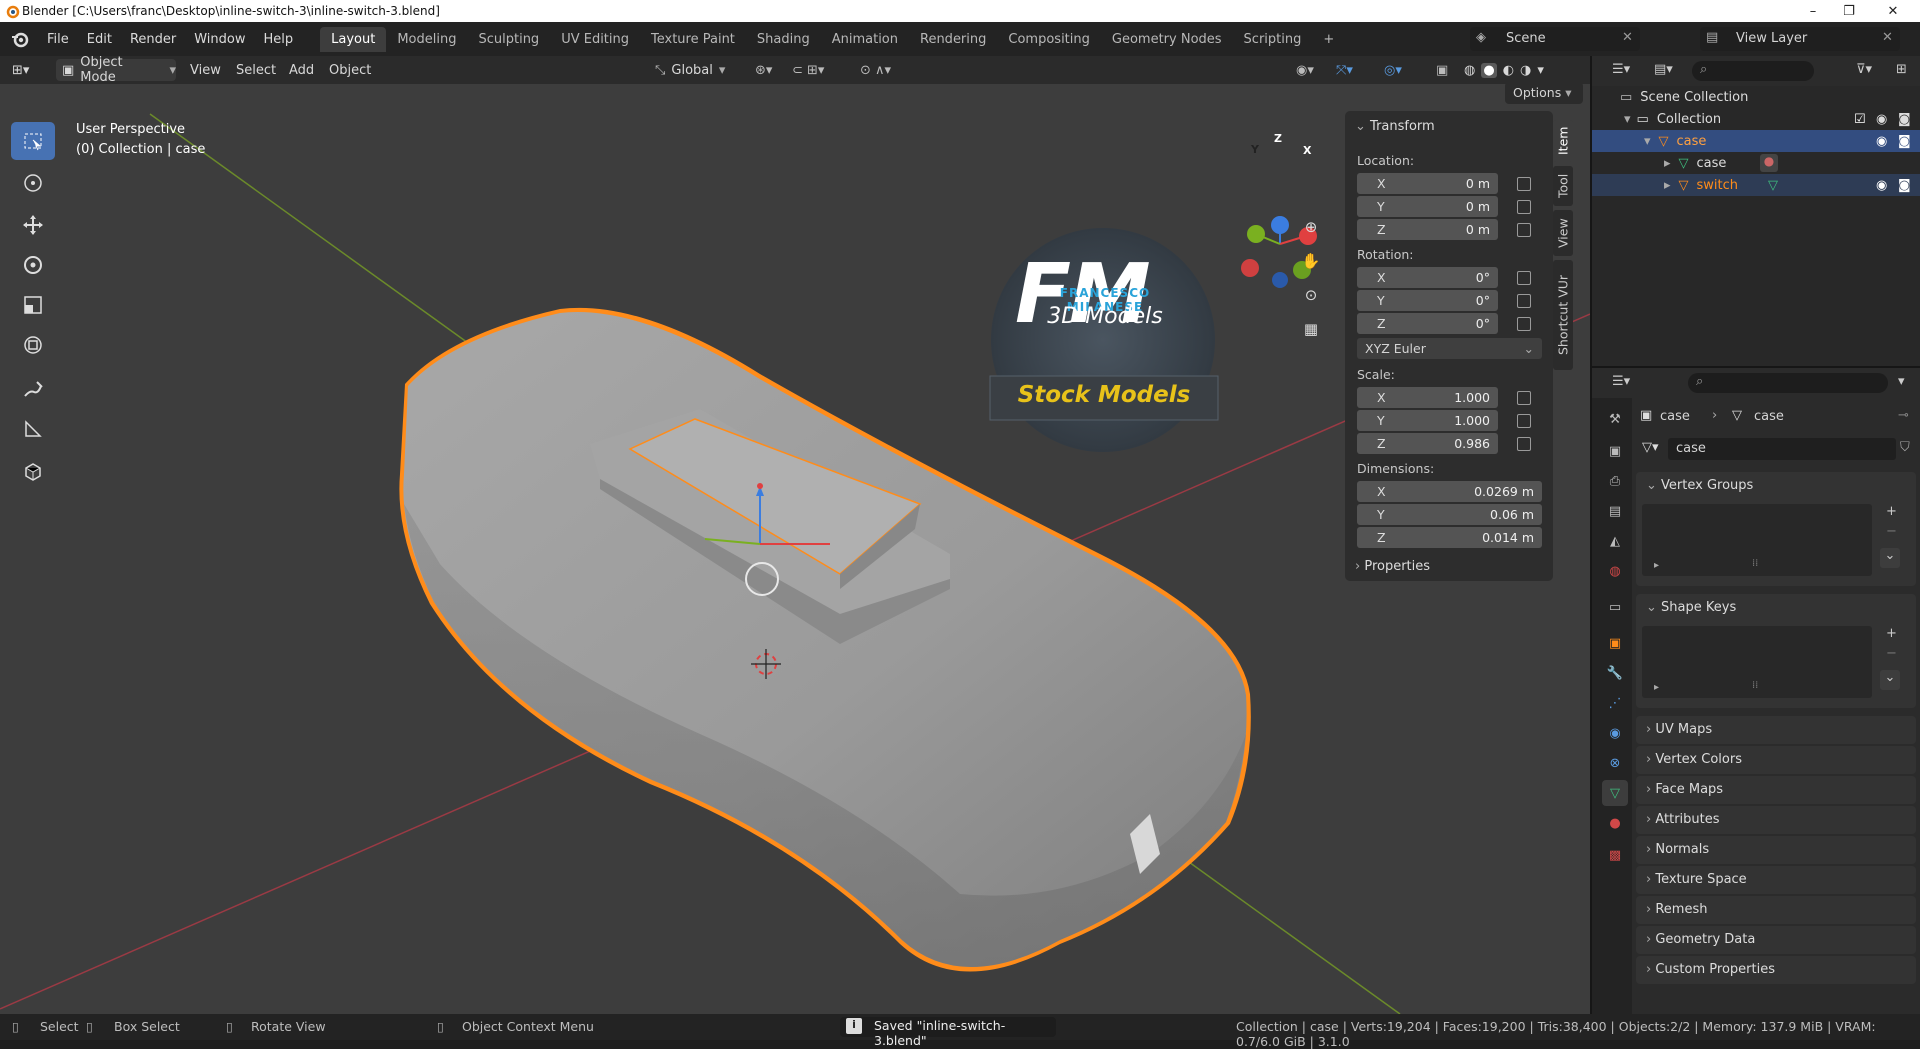  What do you see at coordinates (1615, 733) in the screenshot?
I see `physics-tab-icon: ◉` at bounding box center [1615, 733].